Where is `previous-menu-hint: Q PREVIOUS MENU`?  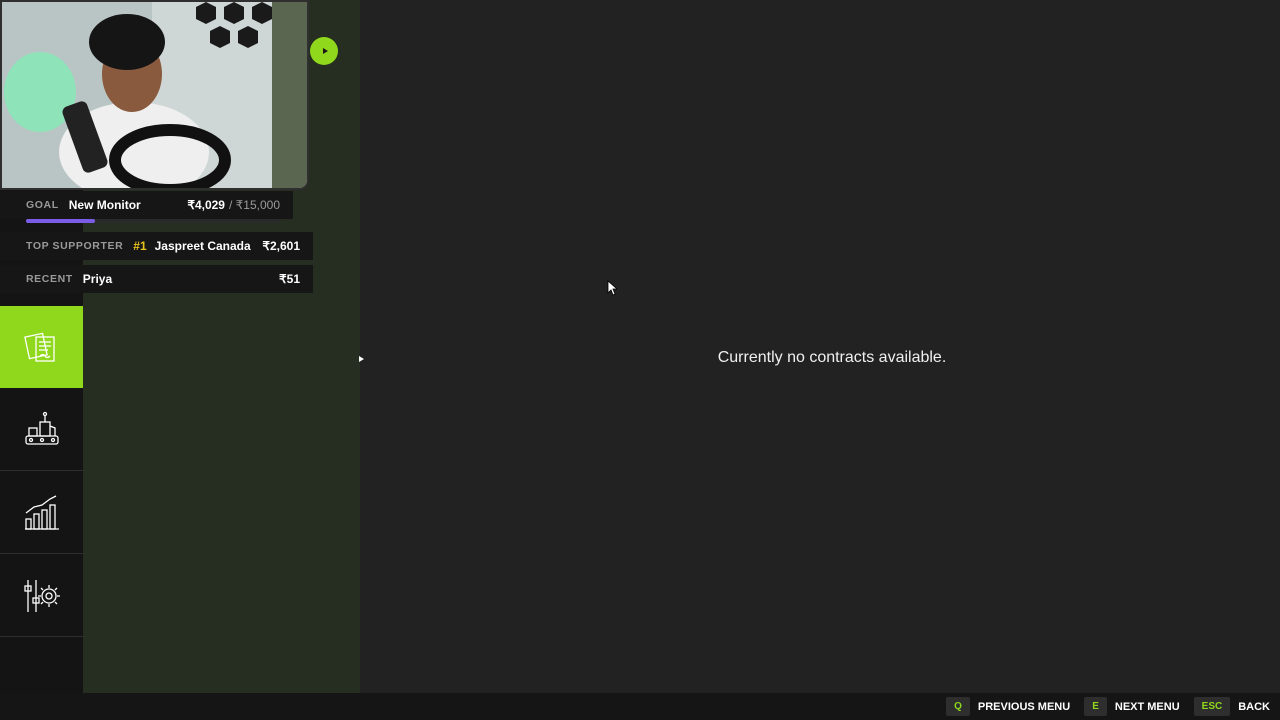
previous-menu-hint: Q PREVIOUS MENU is located at coordinates (1008, 706).